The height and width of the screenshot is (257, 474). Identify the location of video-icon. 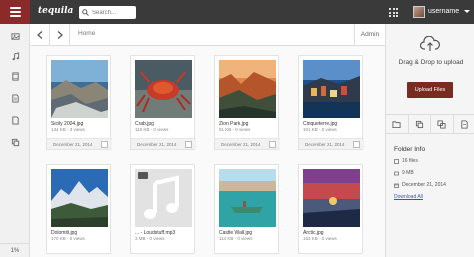
(15, 76).